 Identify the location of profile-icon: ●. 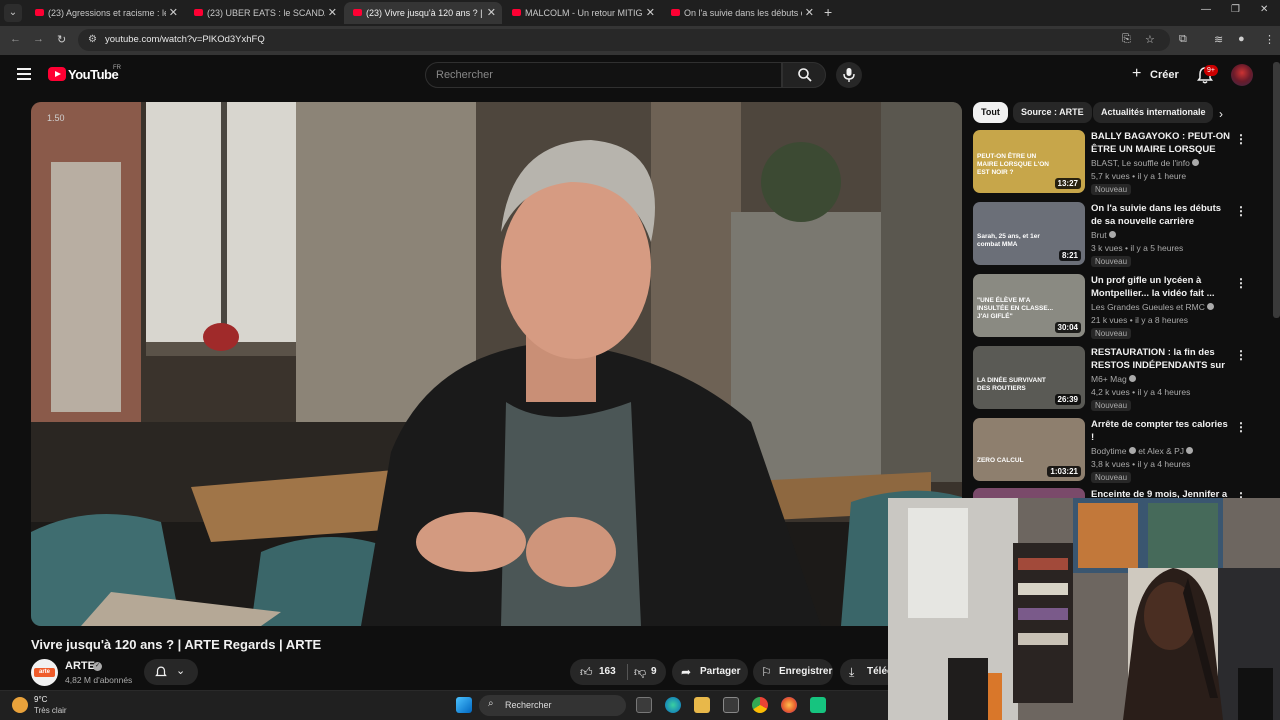
(1241, 39).